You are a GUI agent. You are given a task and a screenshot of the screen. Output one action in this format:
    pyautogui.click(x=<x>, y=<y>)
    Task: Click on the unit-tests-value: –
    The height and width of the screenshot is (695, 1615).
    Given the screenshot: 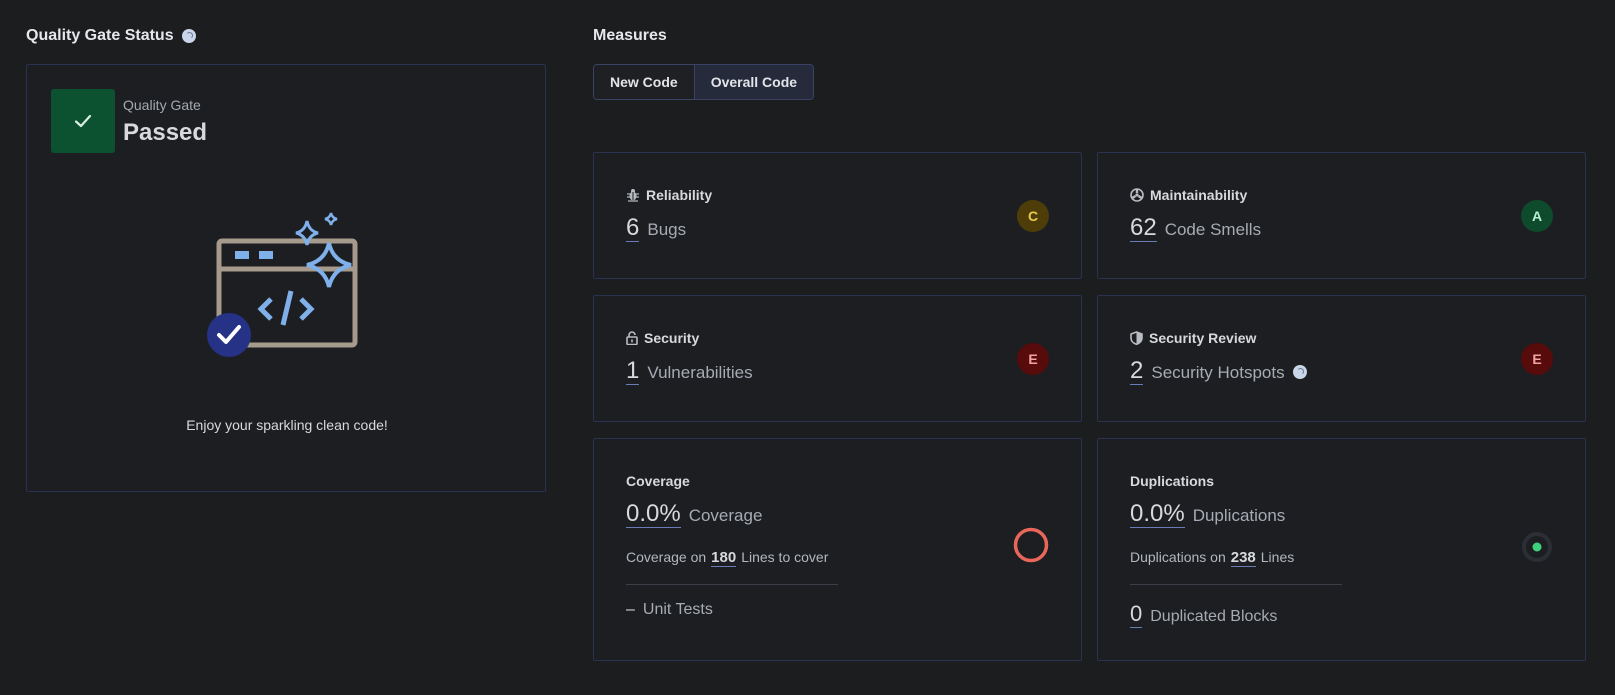 What is the action you would take?
    pyautogui.click(x=630, y=609)
    